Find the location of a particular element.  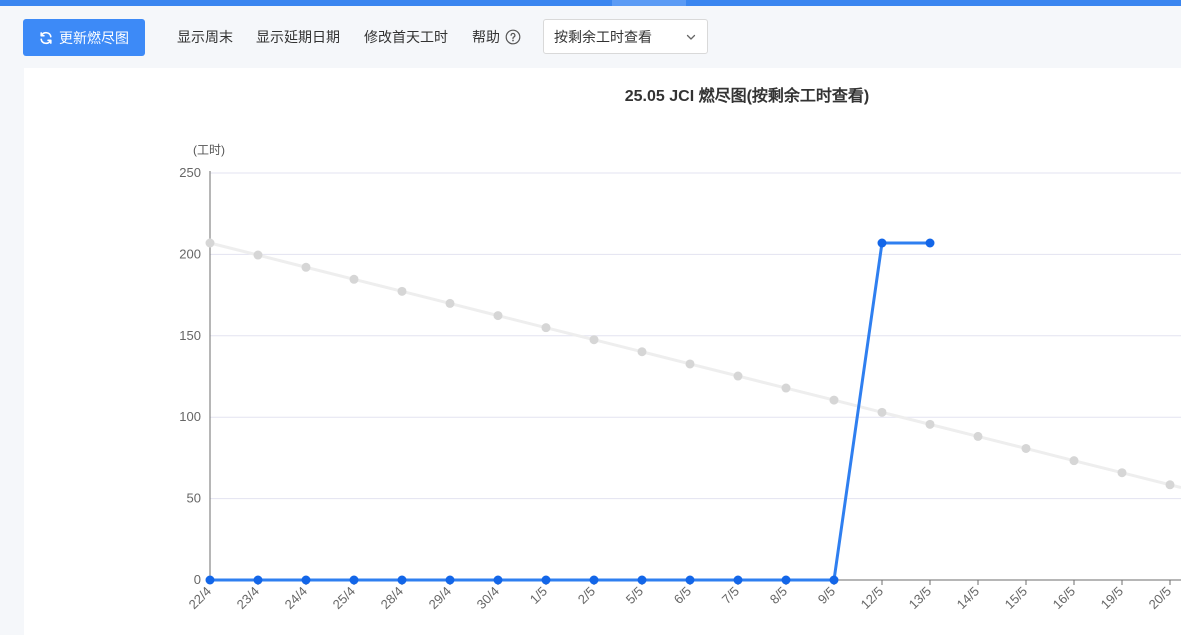

x-tick-label: 2/5 is located at coordinates (586, 595).